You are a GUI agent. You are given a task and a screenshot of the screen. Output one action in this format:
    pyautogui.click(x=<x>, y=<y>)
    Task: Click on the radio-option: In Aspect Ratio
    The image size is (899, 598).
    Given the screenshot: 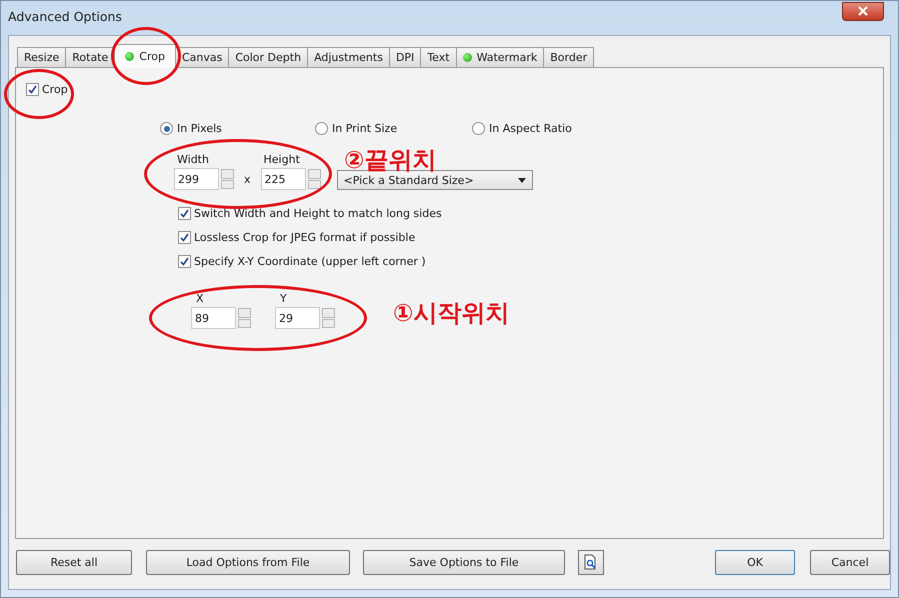 What is the action you would take?
    pyautogui.click(x=549, y=128)
    